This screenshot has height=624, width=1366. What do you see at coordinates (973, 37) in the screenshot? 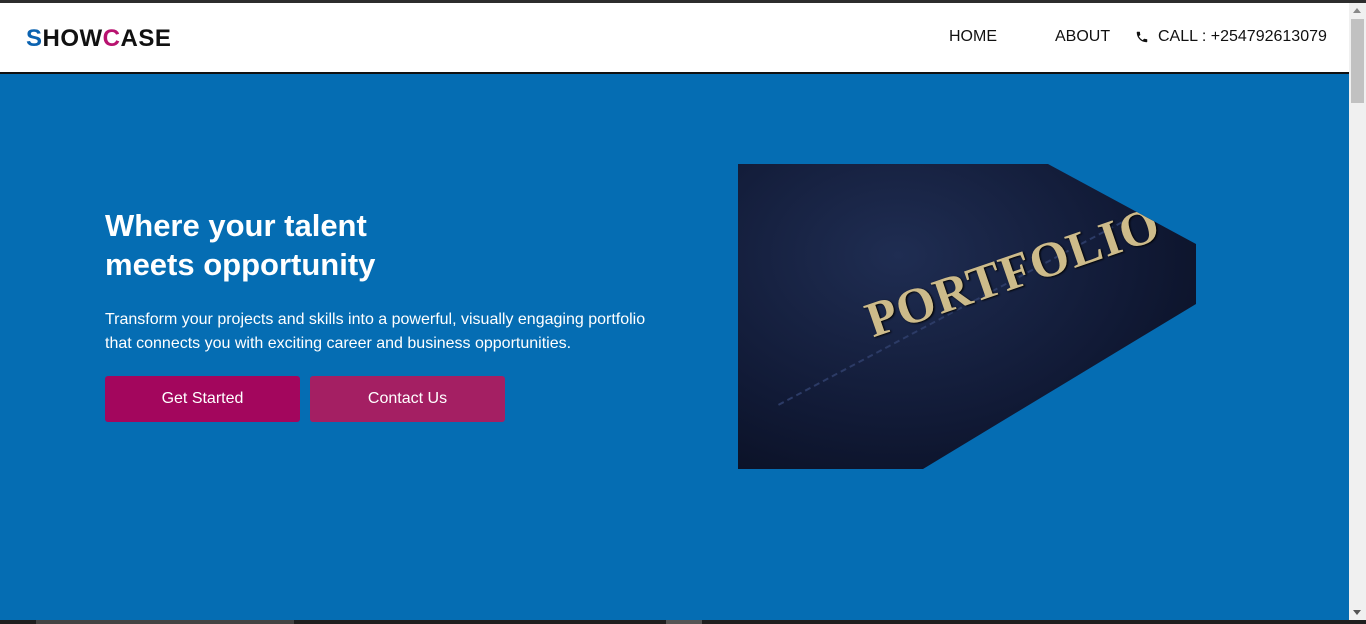
I see `nav-home-link: HOME` at bounding box center [973, 37].